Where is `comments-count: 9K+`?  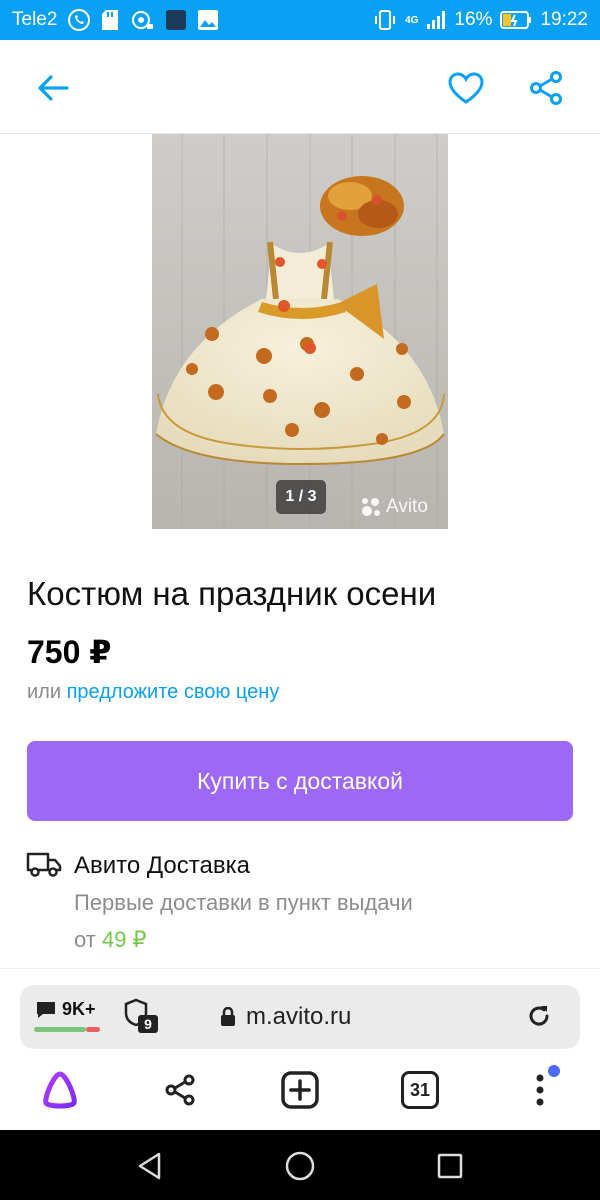
comments-count: 9K+ is located at coordinates (79, 1009).